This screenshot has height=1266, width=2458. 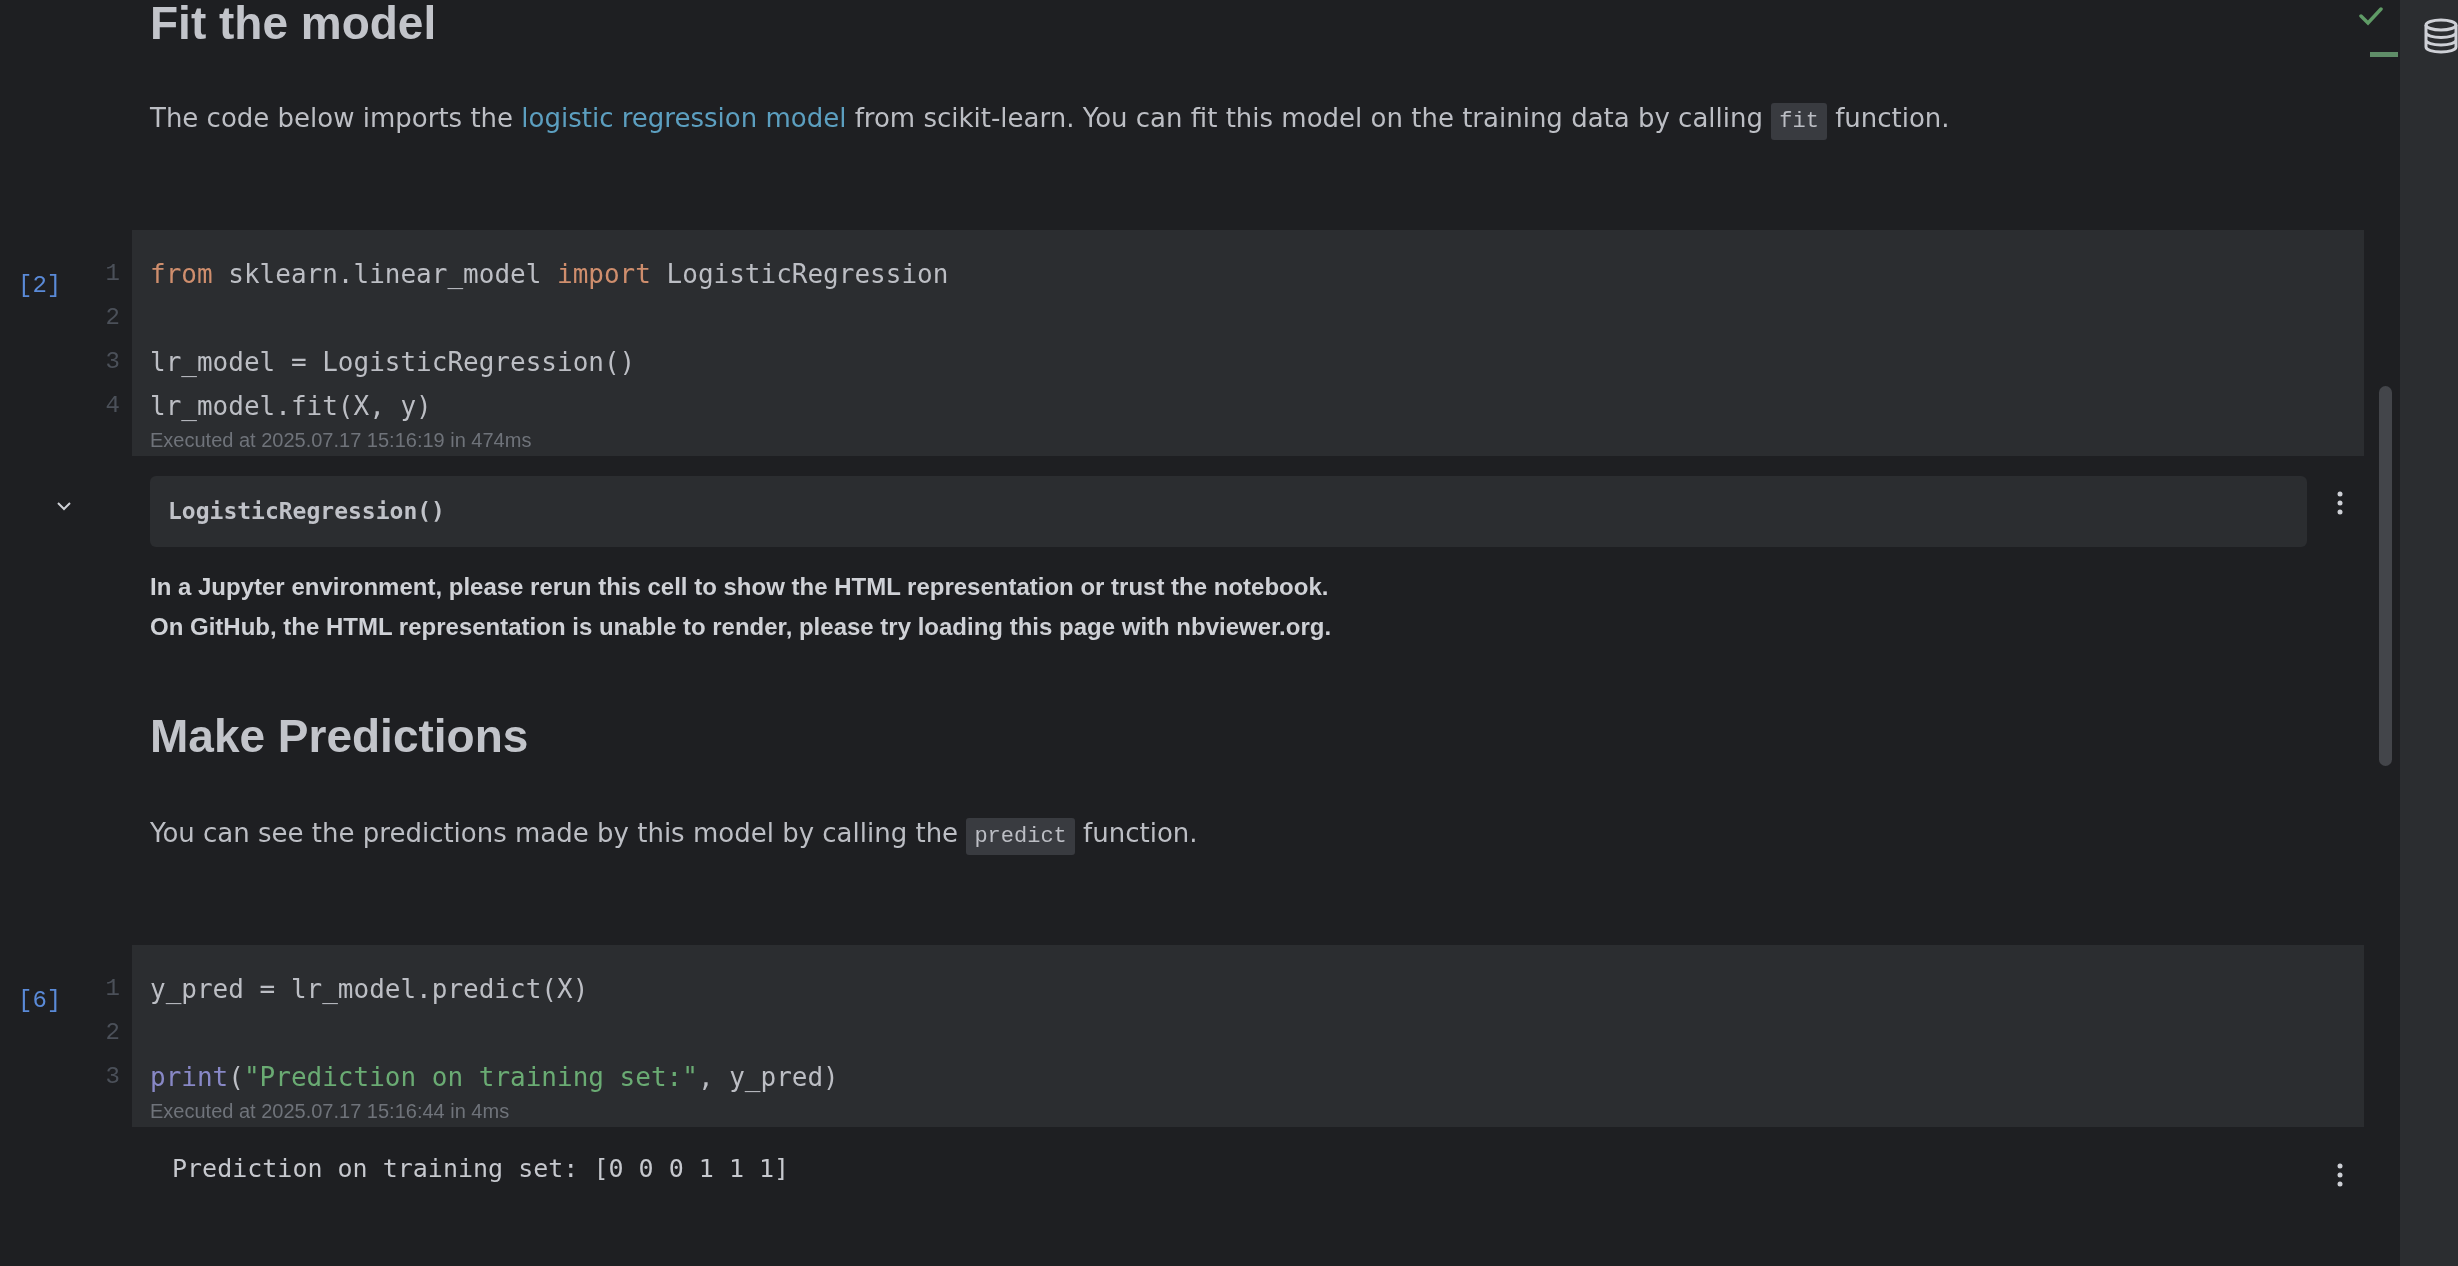 What do you see at coordinates (2385, 576) in the screenshot?
I see `scrollbar-thumb` at bounding box center [2385, 576].